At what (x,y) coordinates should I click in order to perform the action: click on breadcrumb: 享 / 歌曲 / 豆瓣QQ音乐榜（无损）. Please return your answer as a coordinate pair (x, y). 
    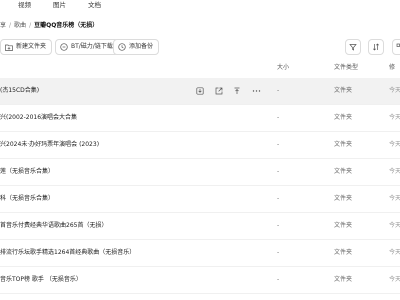
    Looking at the image, I should click on (49, 26).